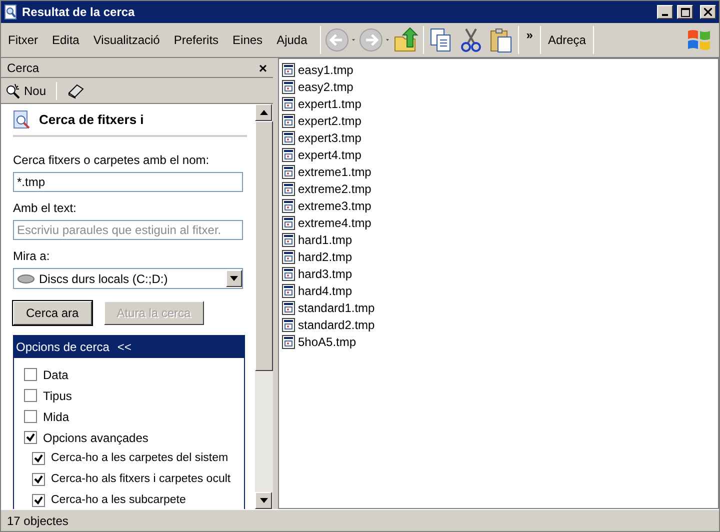  What do you see at coordinates (498, 341) in the screenshot?
I see `file-item: 5hoA5.tmp` at bounding box center [498, 341].